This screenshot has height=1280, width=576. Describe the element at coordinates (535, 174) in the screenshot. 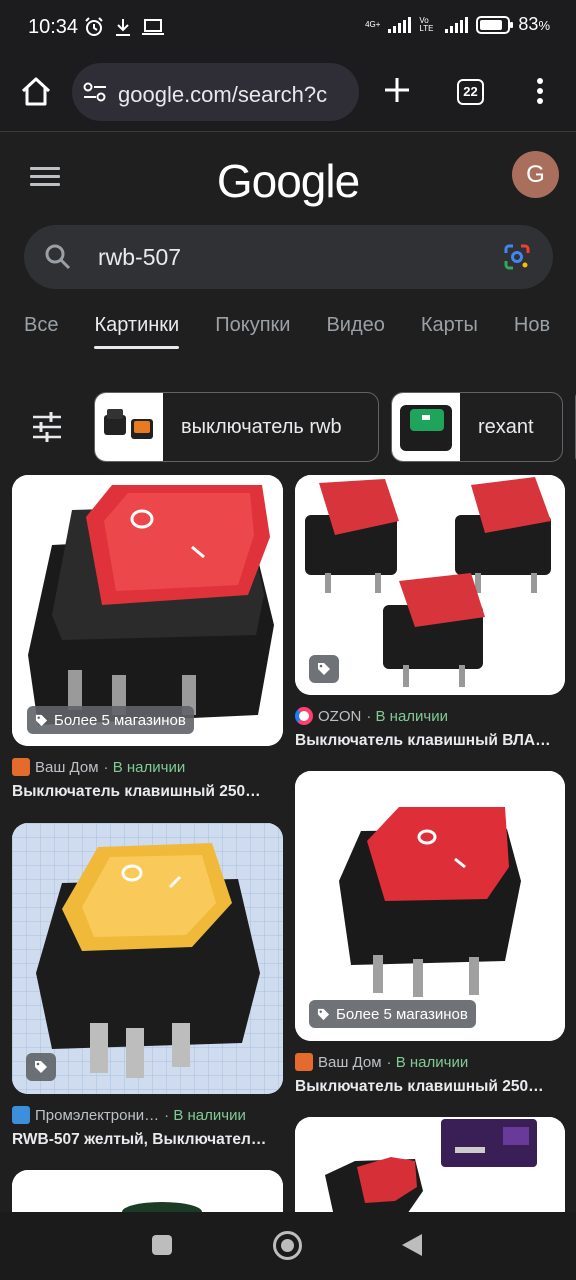

I see `account-avatar: G` at that location.